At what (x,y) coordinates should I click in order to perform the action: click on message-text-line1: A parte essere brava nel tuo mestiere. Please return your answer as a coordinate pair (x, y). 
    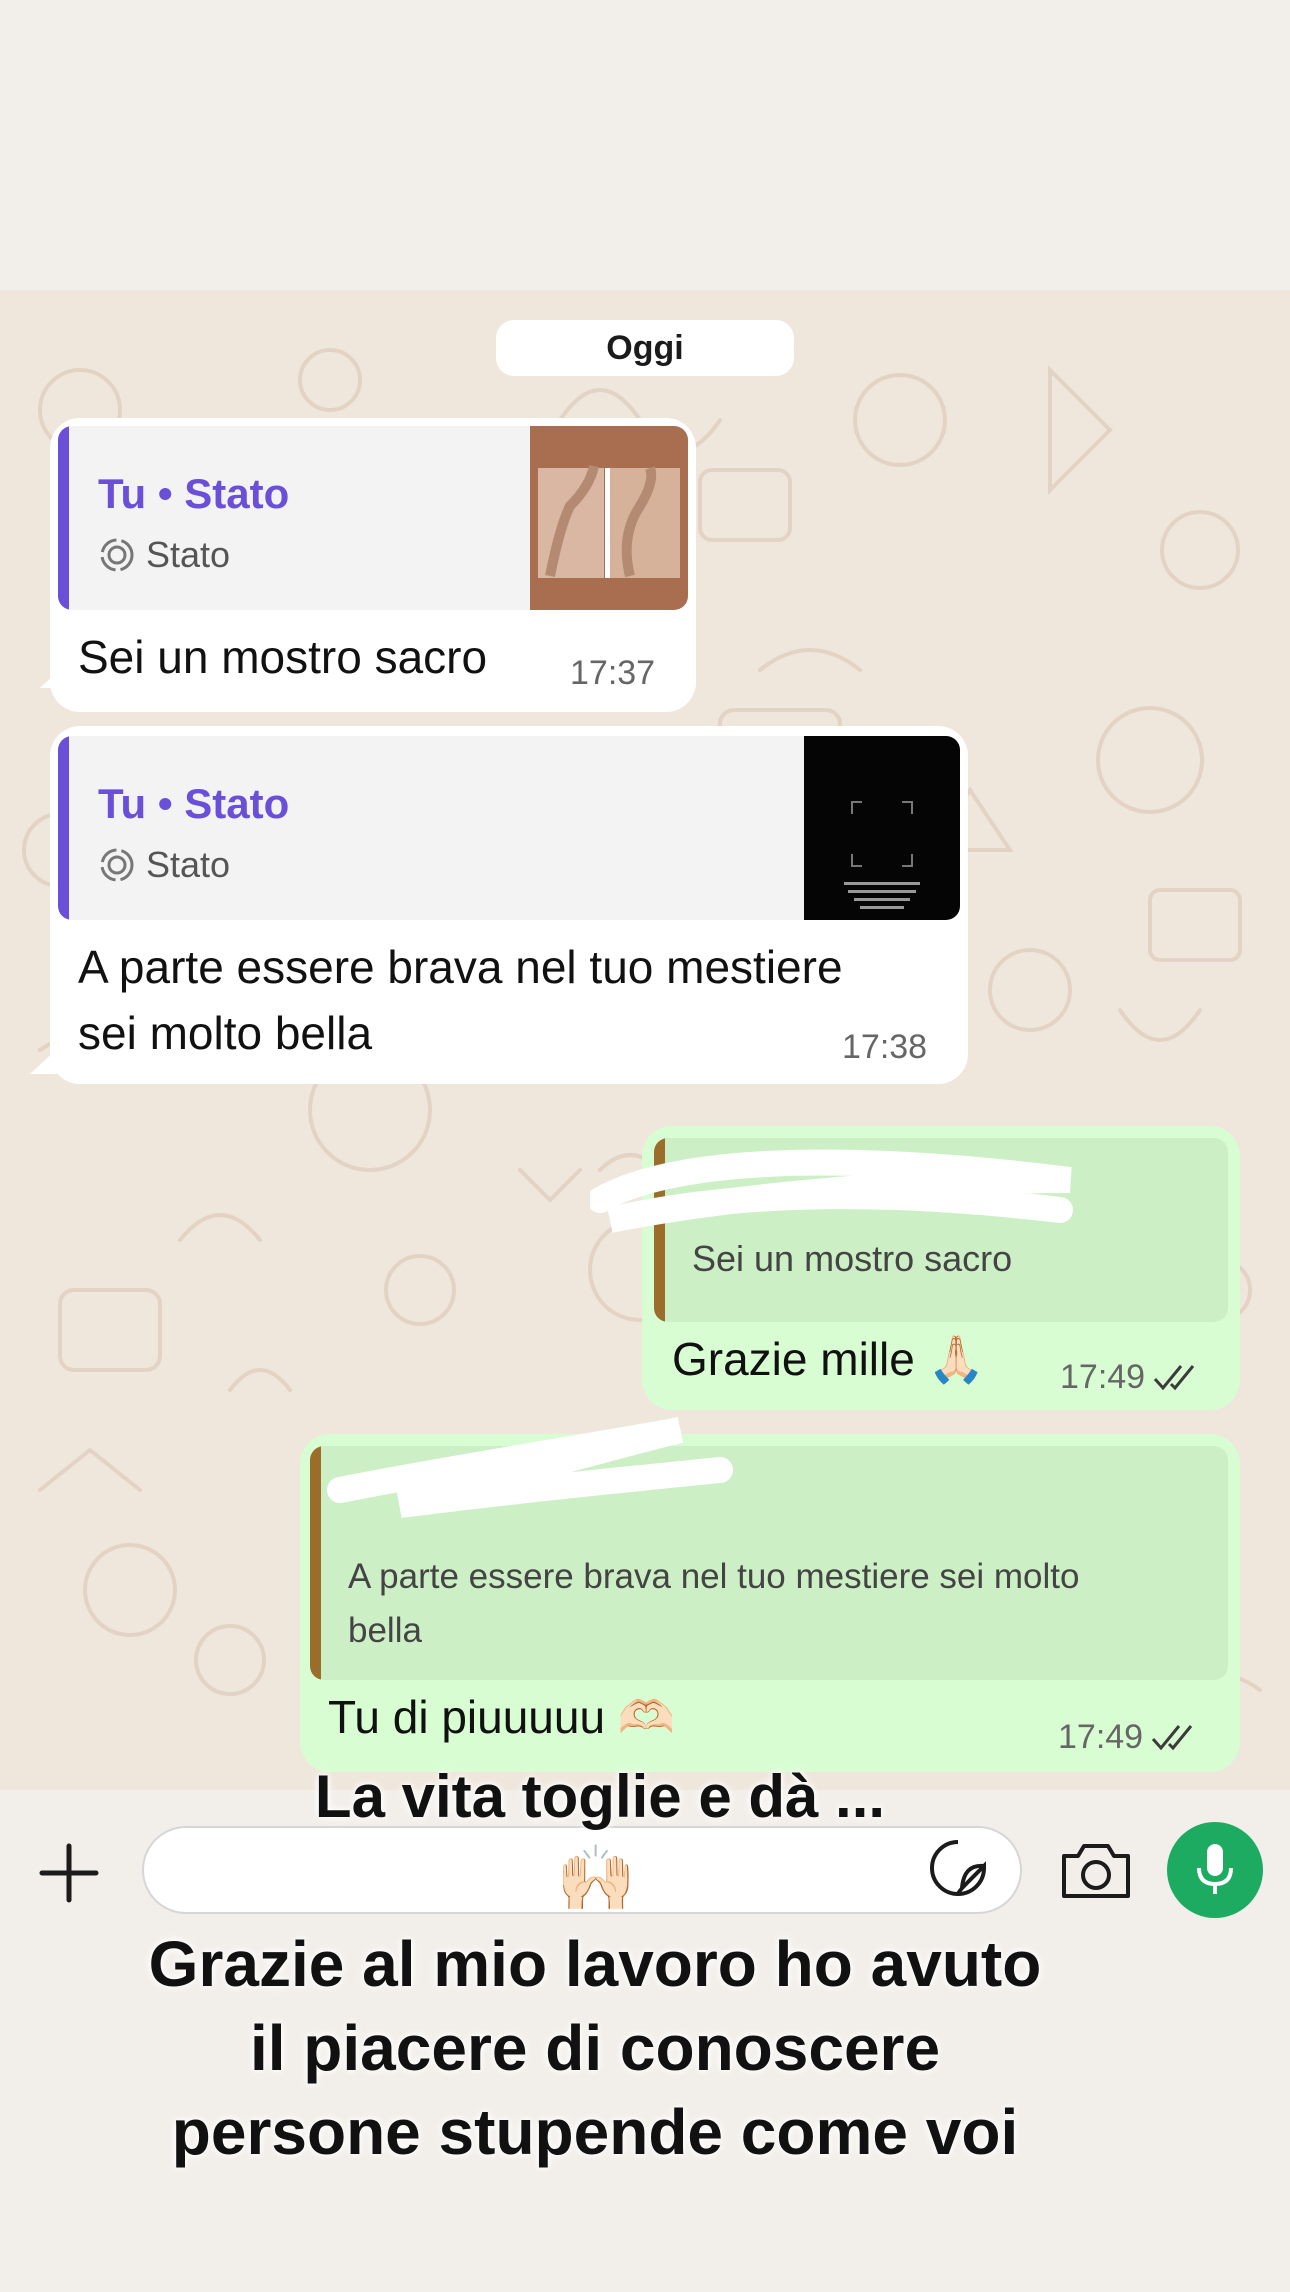
    Looking at the image, I should click on (460, 967).